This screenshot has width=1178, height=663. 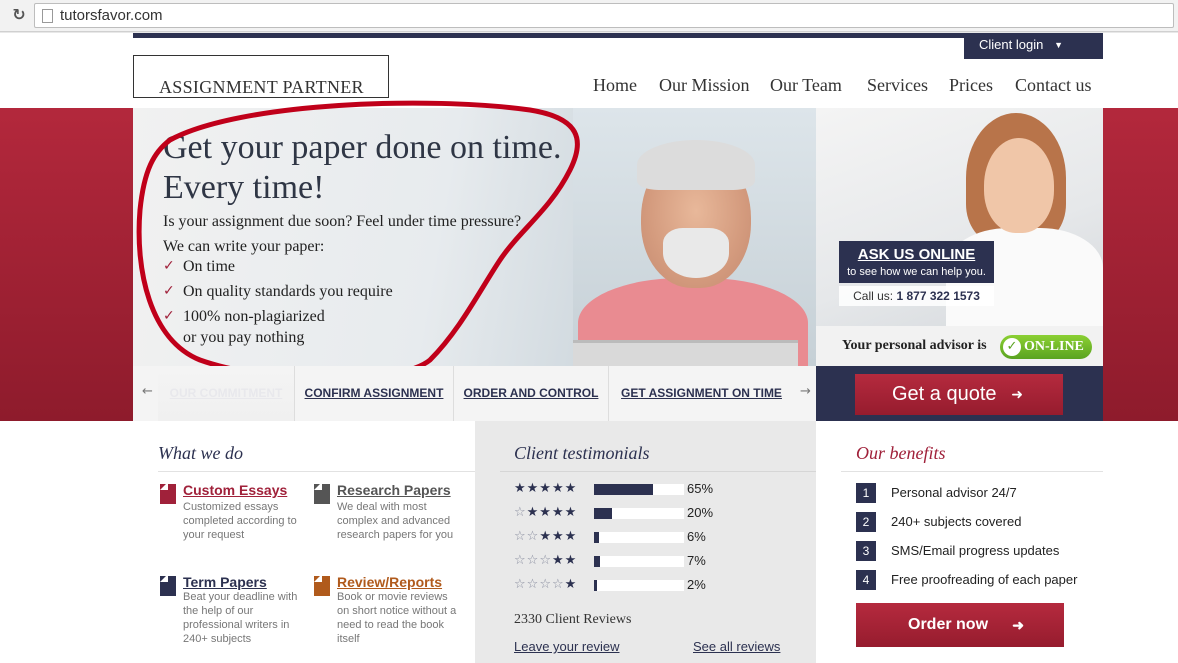 What do you see at coordinates (147, 391) in the screenshot?
I see `arrow-left-icon: ←` at bounding box center [147, 391].